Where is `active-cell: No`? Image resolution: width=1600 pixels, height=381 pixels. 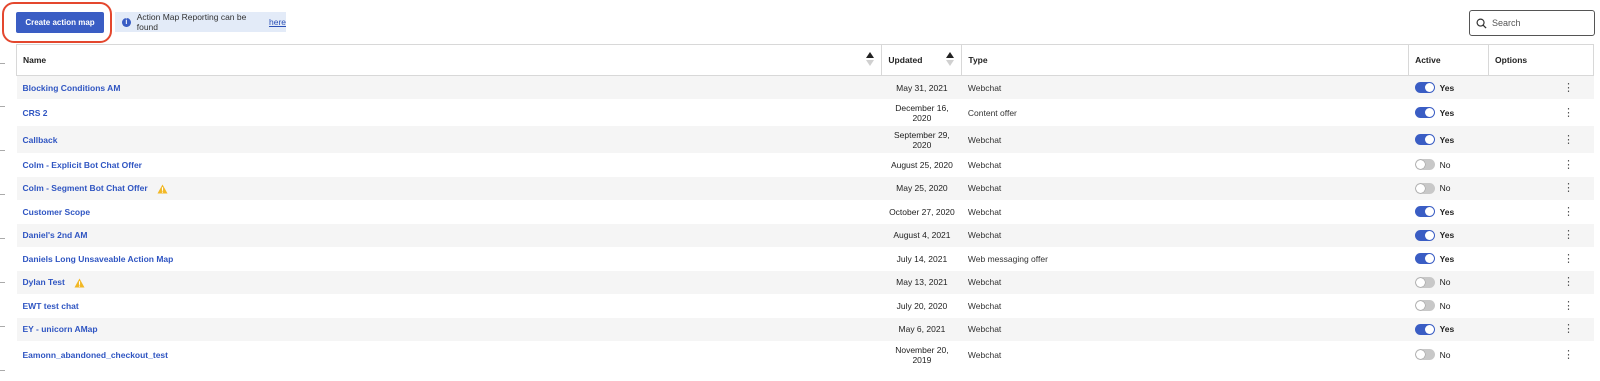
active-cell: No is located at coordinates (1448, 282).